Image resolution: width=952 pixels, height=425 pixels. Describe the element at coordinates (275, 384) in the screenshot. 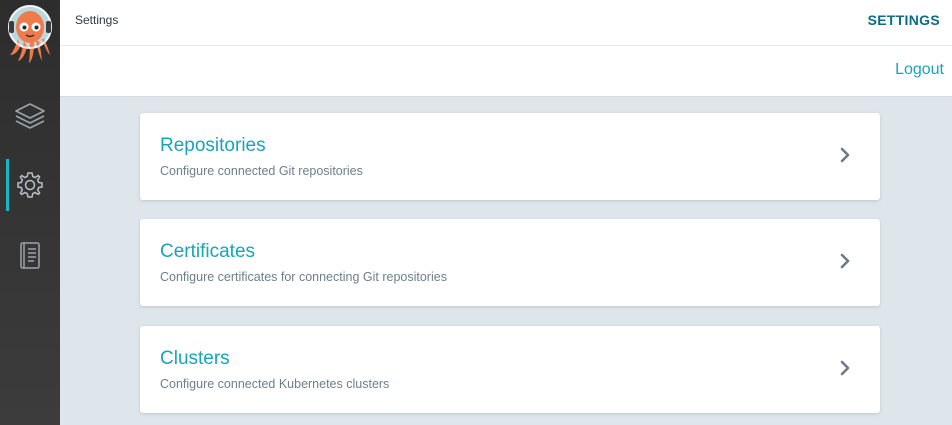

I see `card-description: Configure connected Kubernetes clusters` at that location.